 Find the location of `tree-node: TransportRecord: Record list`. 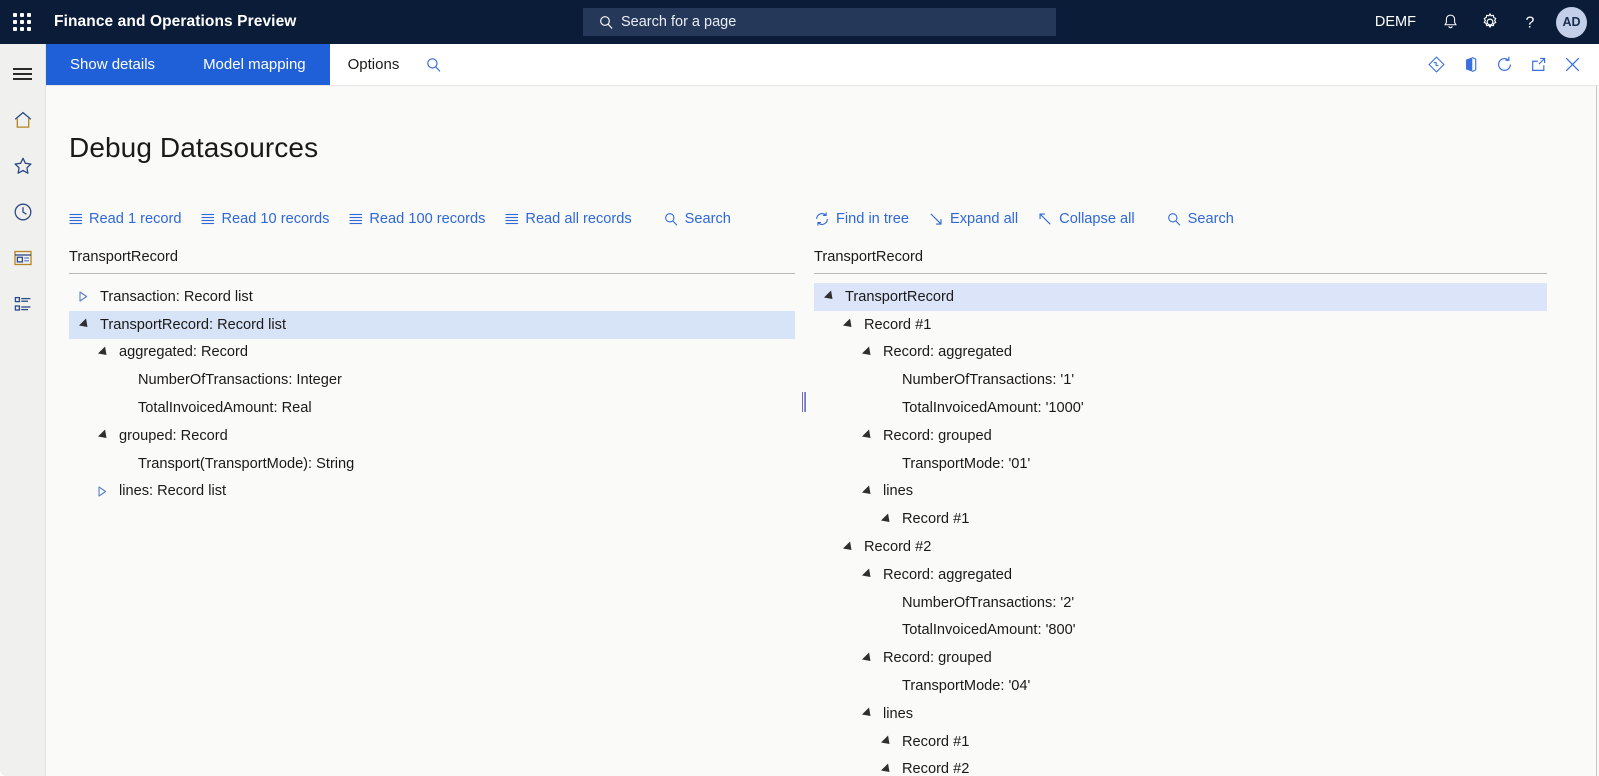

tree-node: TransportRecord: Record list is located at coordinates (432, 324).